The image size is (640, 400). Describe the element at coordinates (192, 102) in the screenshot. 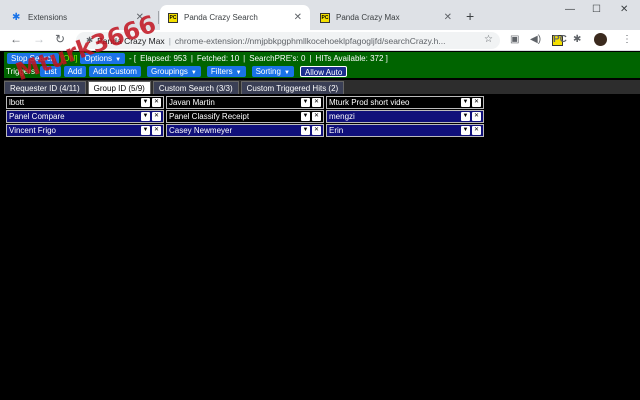

I see `trigger-name: Javan Martin` at that location.